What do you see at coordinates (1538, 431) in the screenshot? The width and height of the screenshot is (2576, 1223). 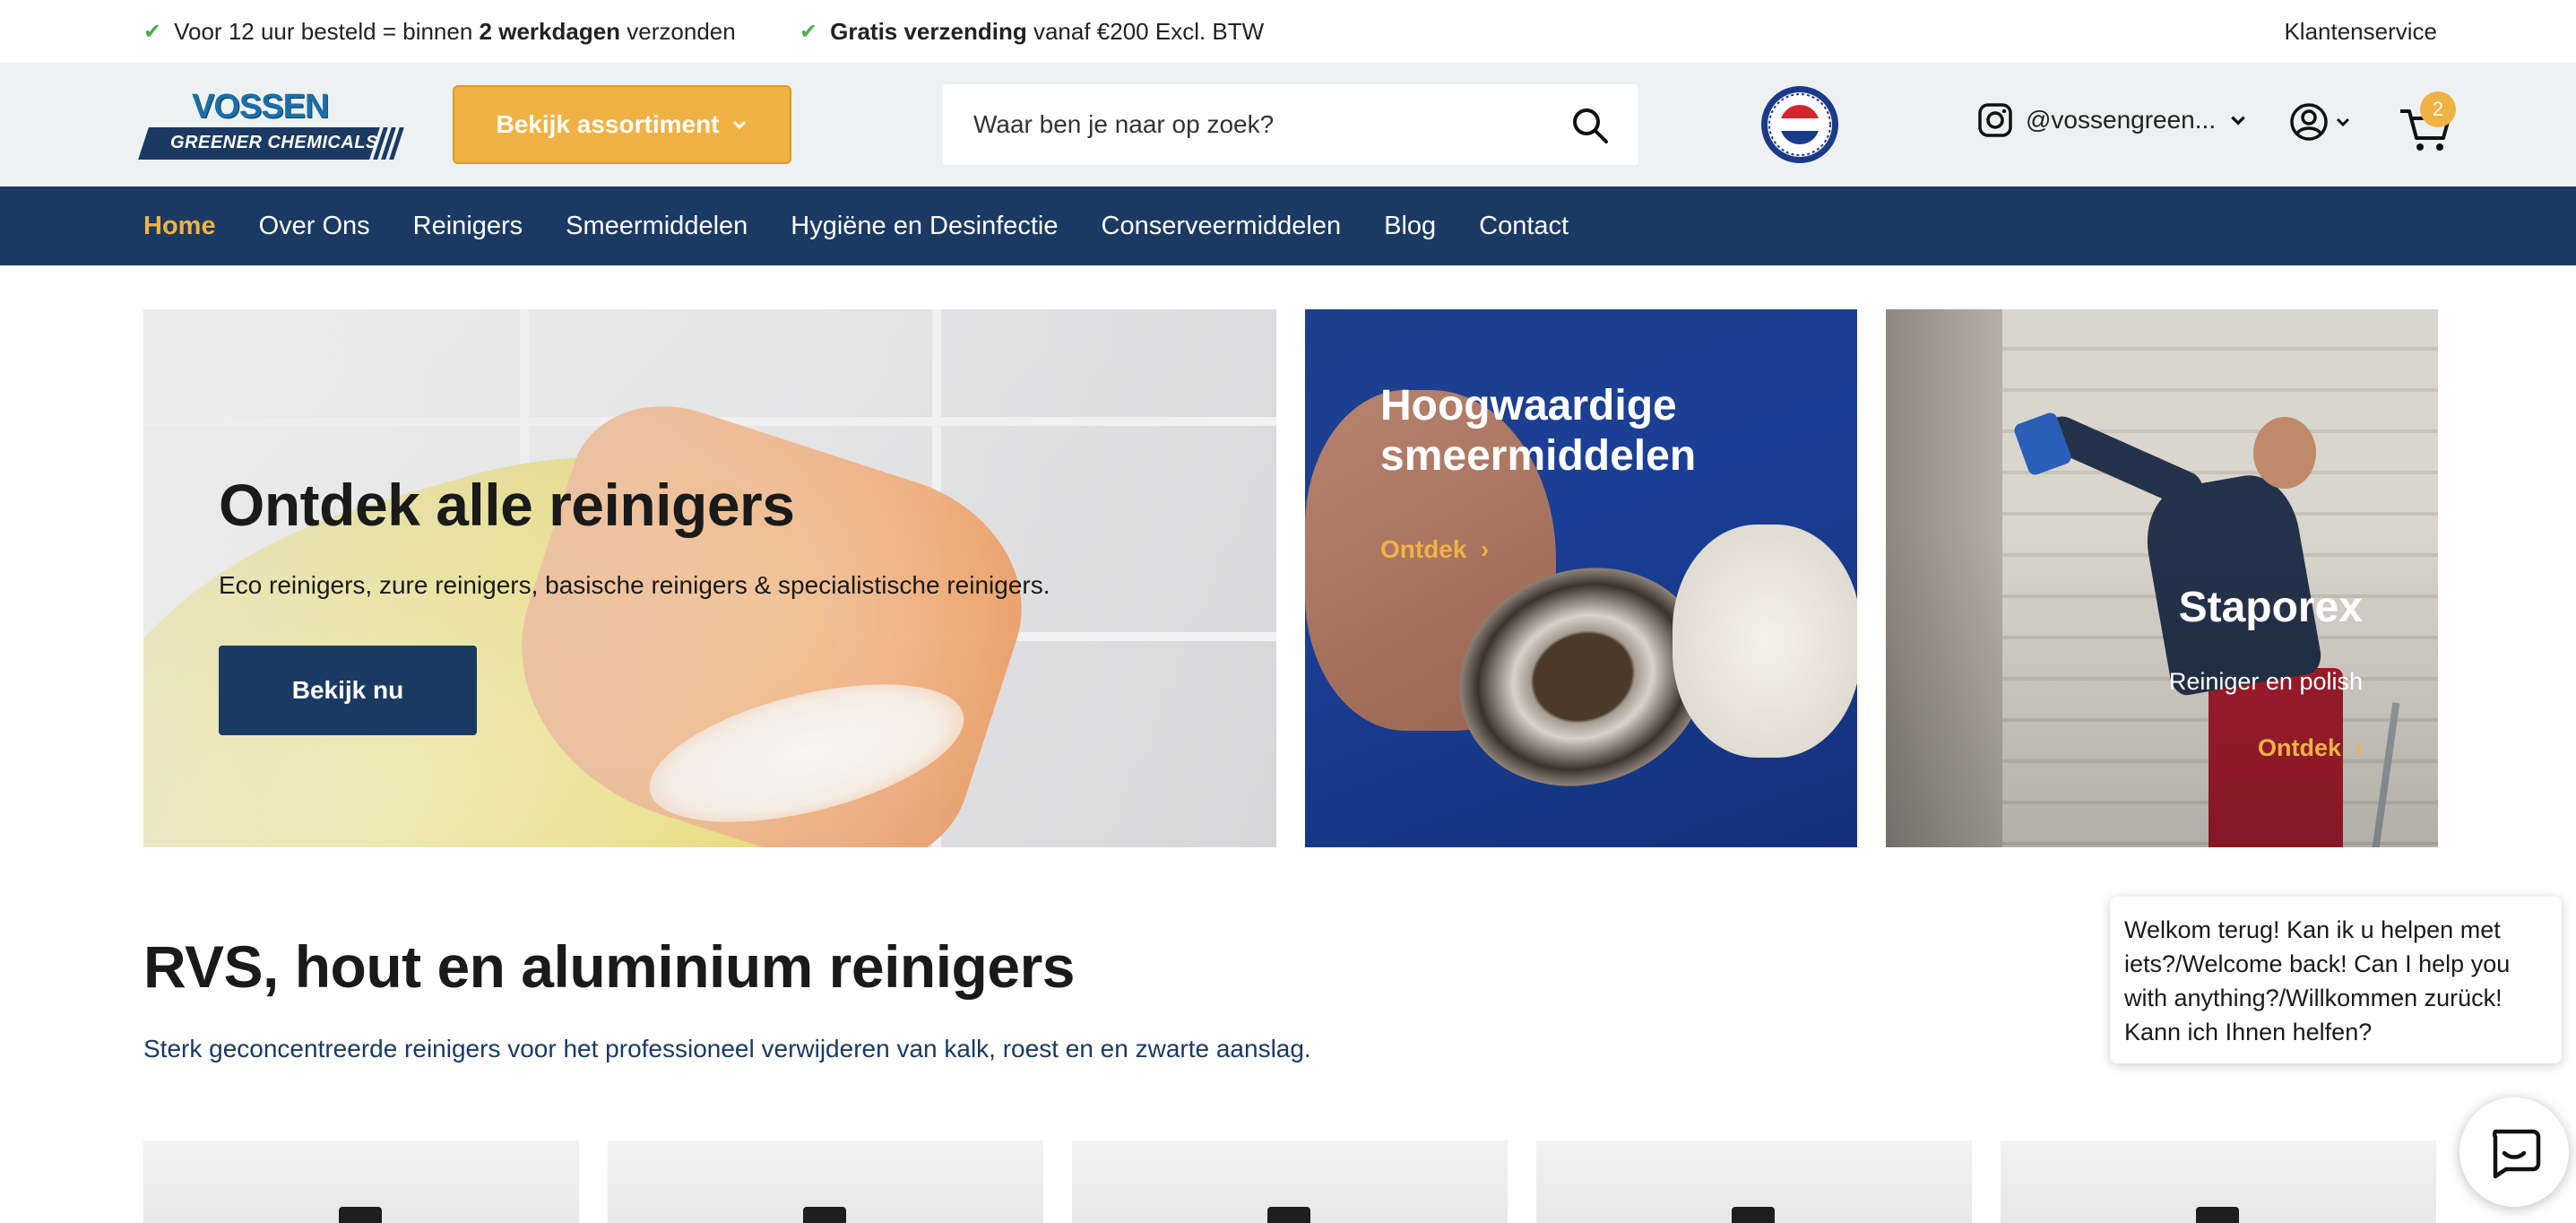 I see `lubricants-title: Hoogwaardige smeermiddelen` at bounding box center [1538, 431].